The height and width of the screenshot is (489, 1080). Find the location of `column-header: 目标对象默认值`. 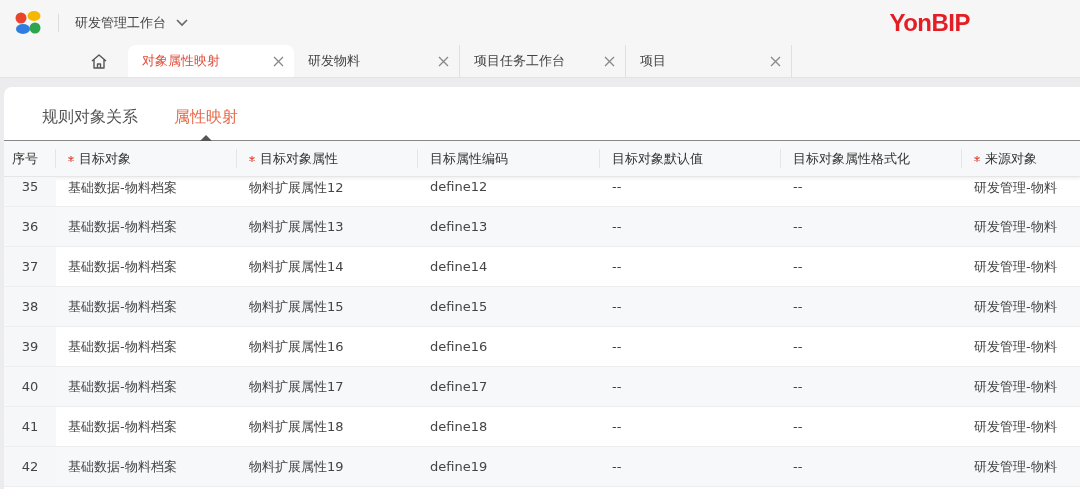

column-header: 目标对象默认值 is located at coordinates (657, 158).